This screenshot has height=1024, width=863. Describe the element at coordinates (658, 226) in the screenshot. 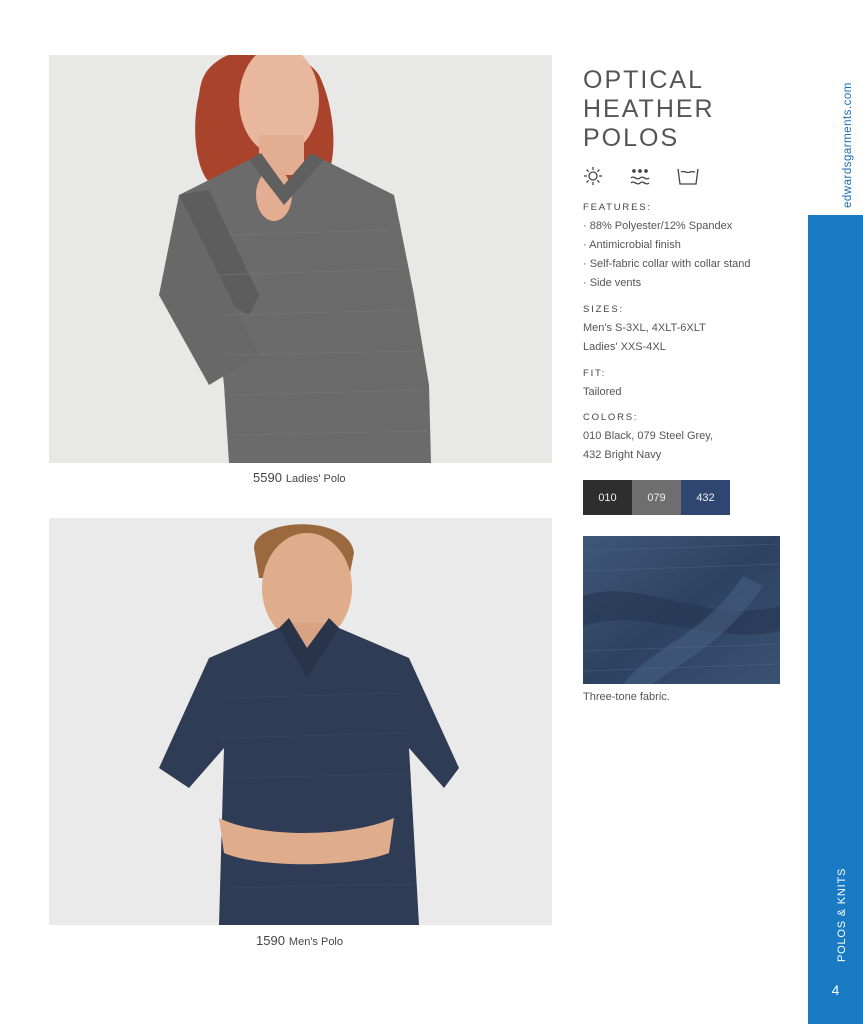

I see `feature-item: · 88% Polyester/12% Spandex` at that location.